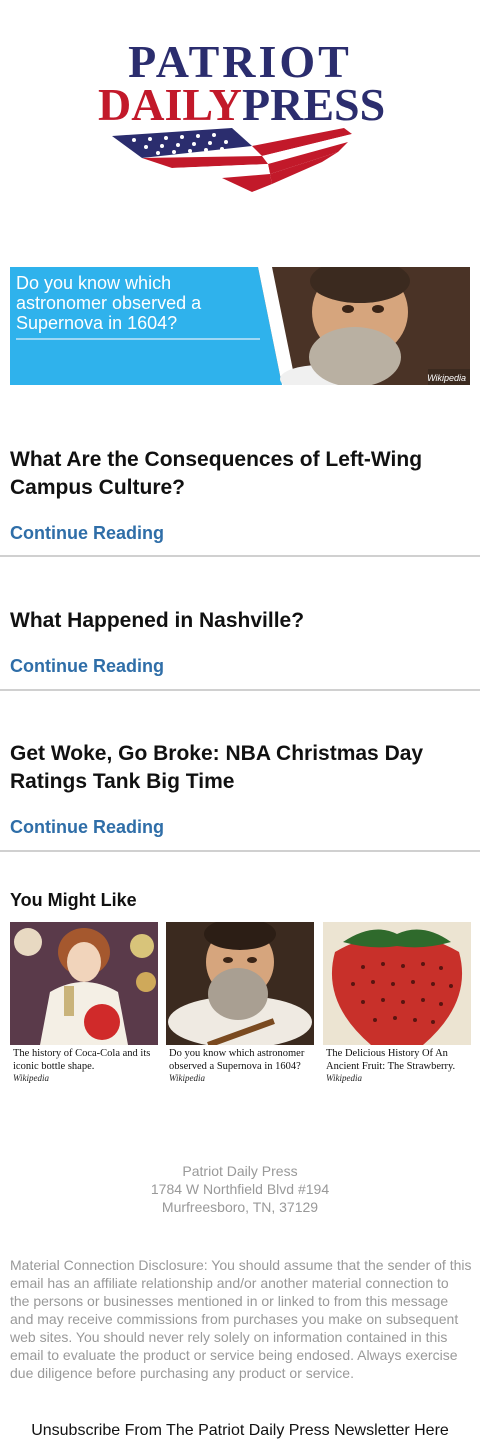  What do you see at coordinates (232, 160) in the screenshot?
I see `american-flag-icon` at bounding box center [232, 160].